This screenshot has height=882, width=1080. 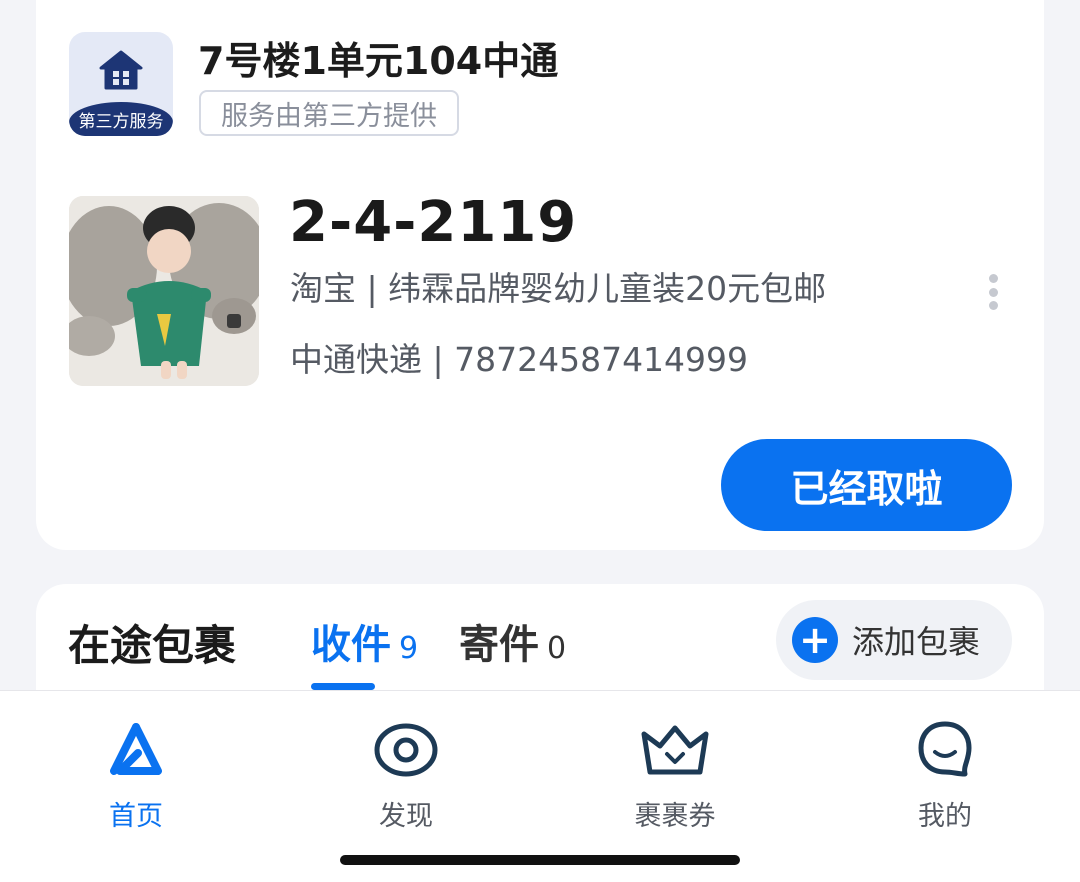 What do you see at coordinates (136, 816) in the screenshot?
I see `nav-label-home: 首页` at bounding box center [136, 816].